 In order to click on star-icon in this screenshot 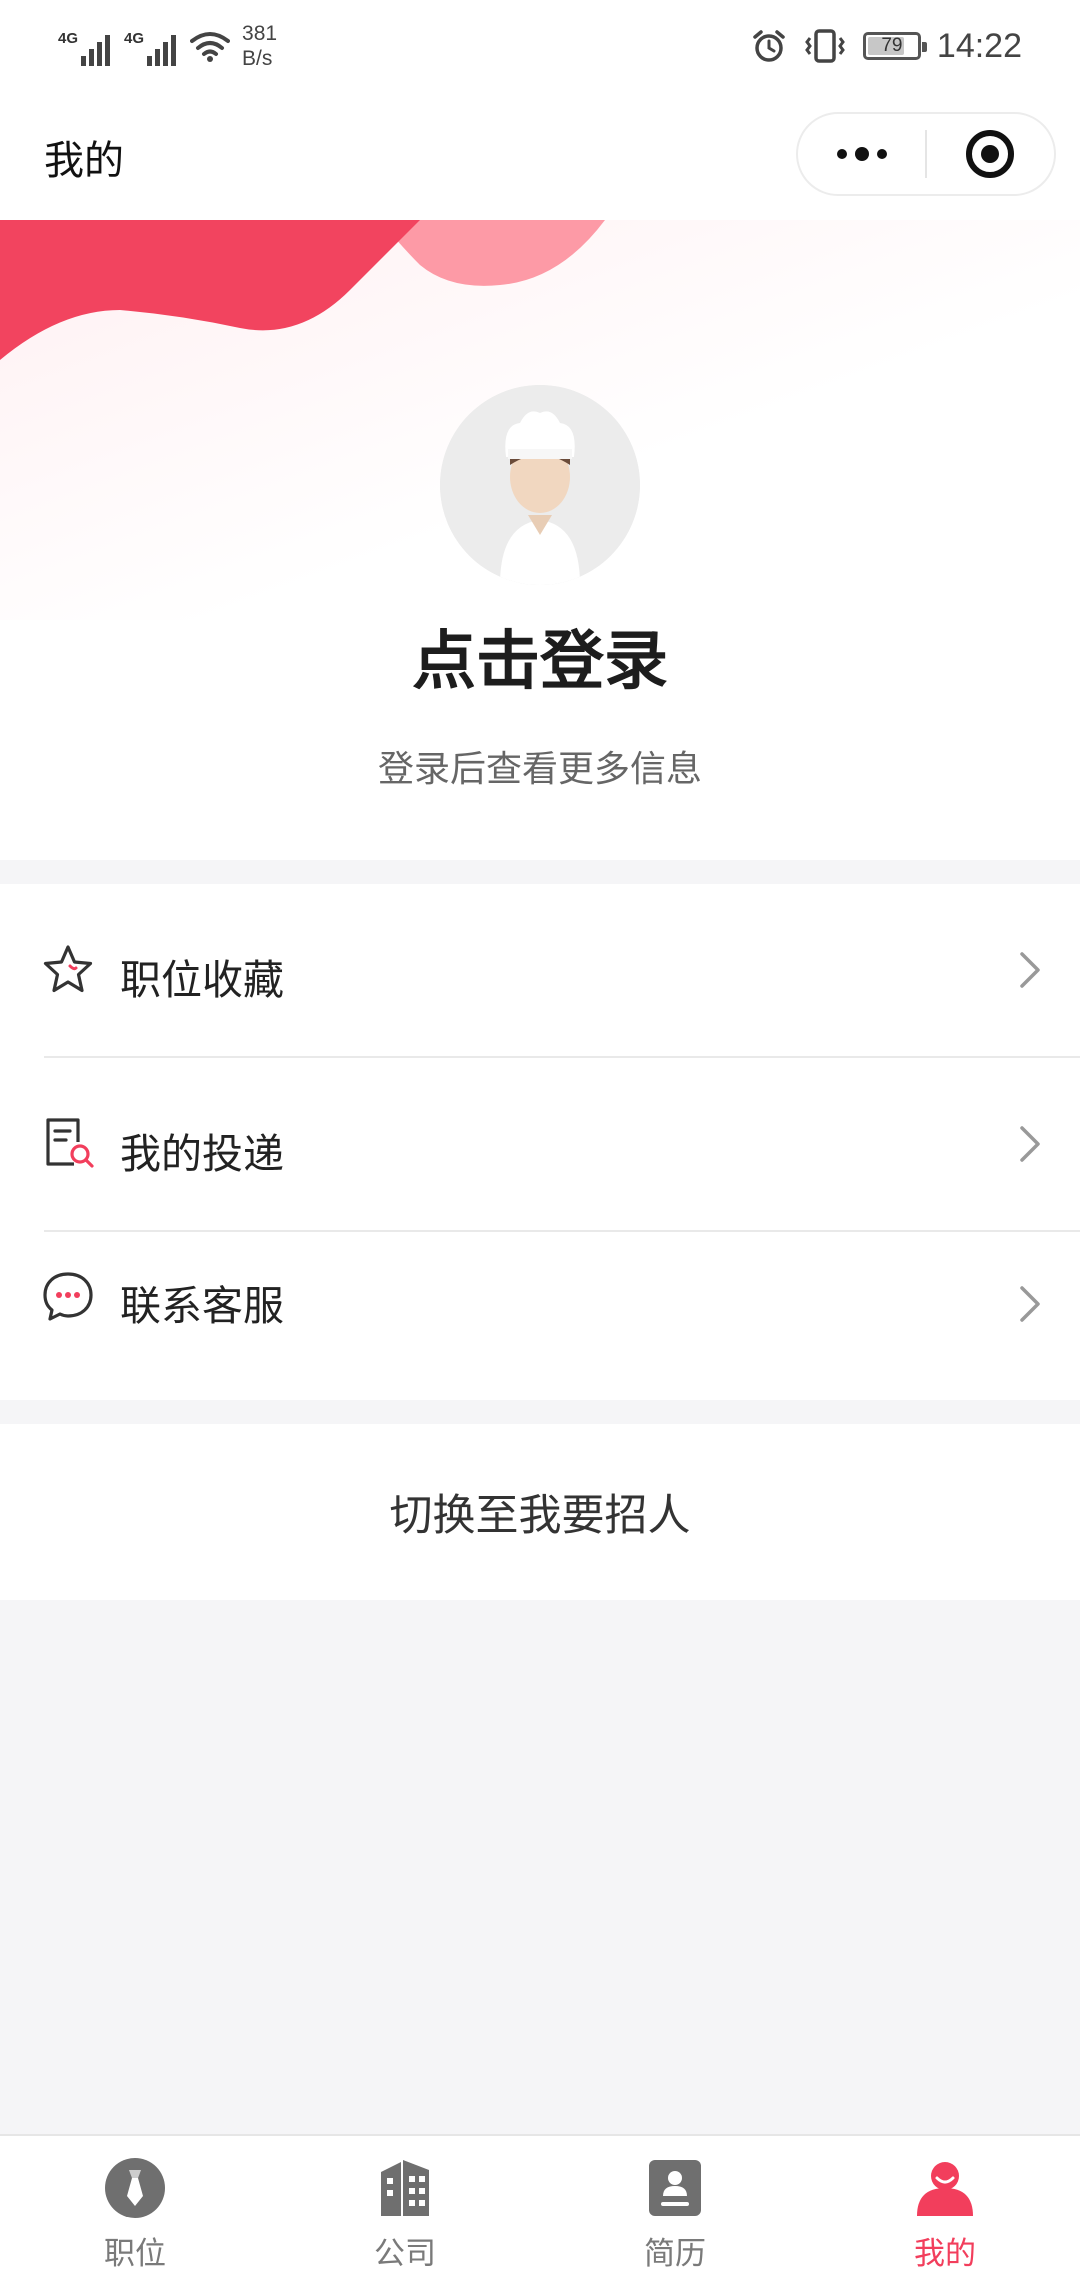, I will do `click(68, 969)`.